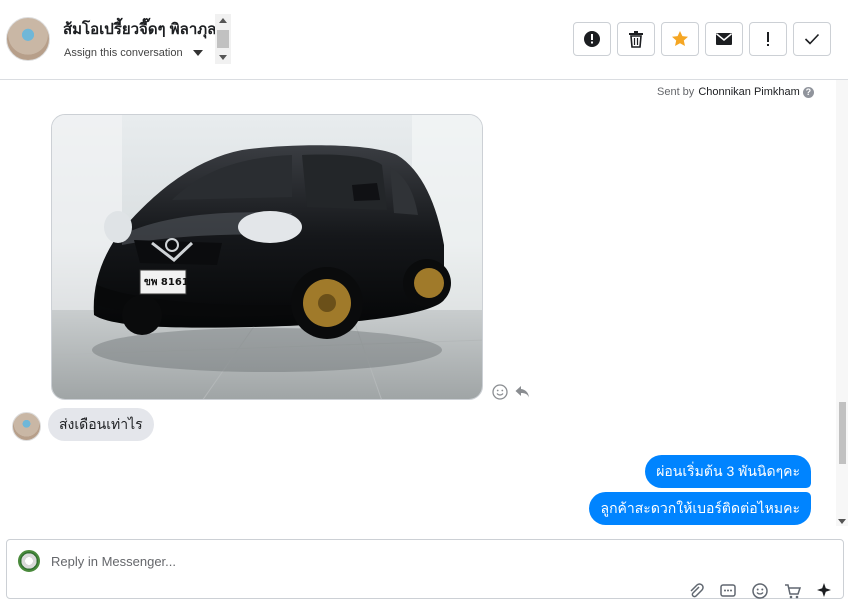  I want to click on header-scrollbar, so click(223, 39).